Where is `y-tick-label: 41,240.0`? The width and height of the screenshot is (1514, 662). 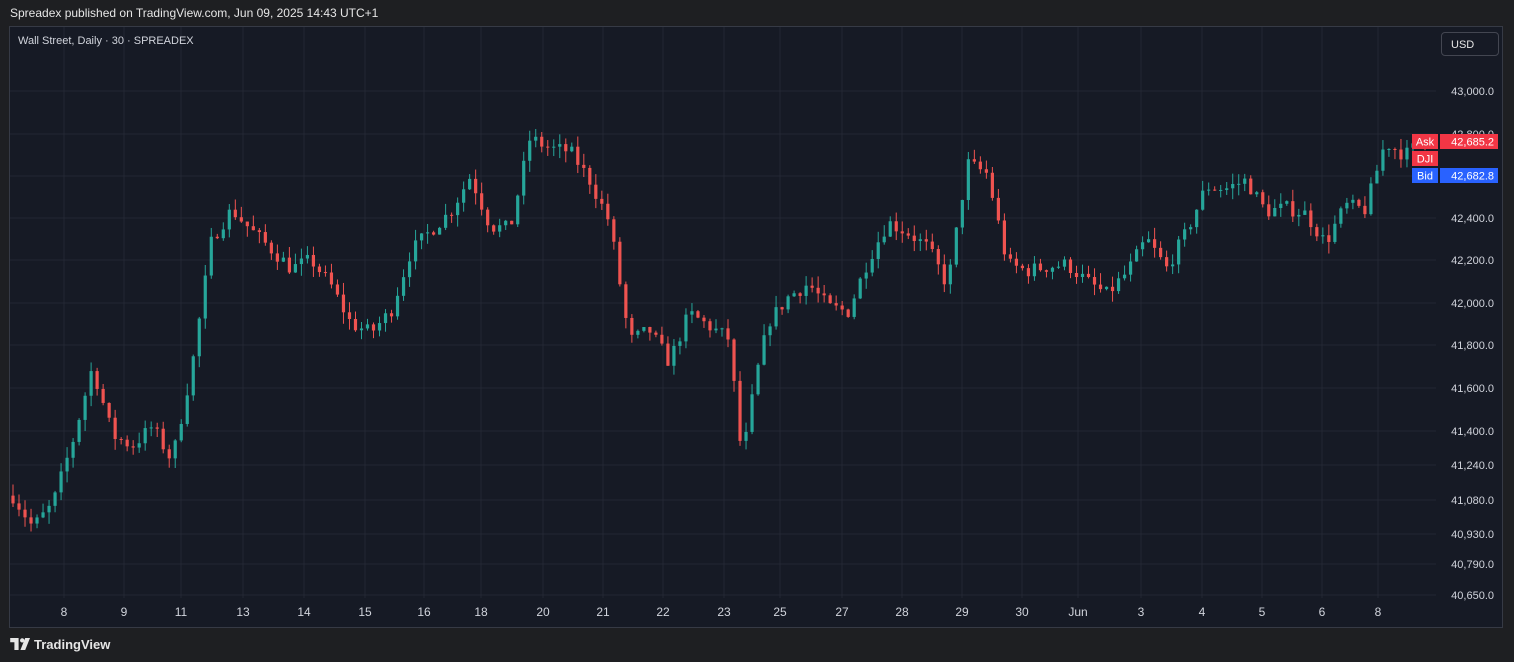
y-tick-label: 41,240.0 is located at coordinates (1472, 466).